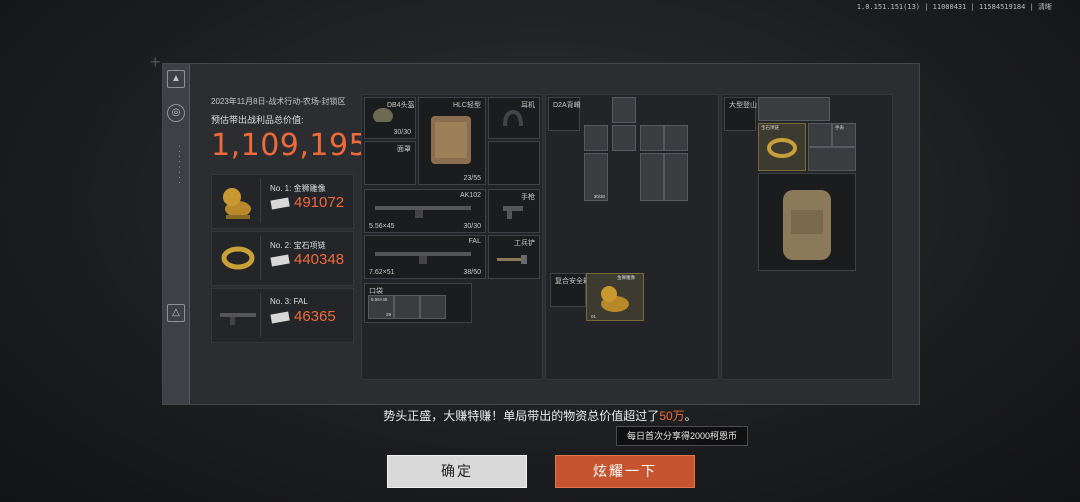 This screenshot has height=502, width=1080. What do you see at coordinates (176, 113) in the screenshot?
I see `globe-icon: ◎` at bounding box center [176, 113].